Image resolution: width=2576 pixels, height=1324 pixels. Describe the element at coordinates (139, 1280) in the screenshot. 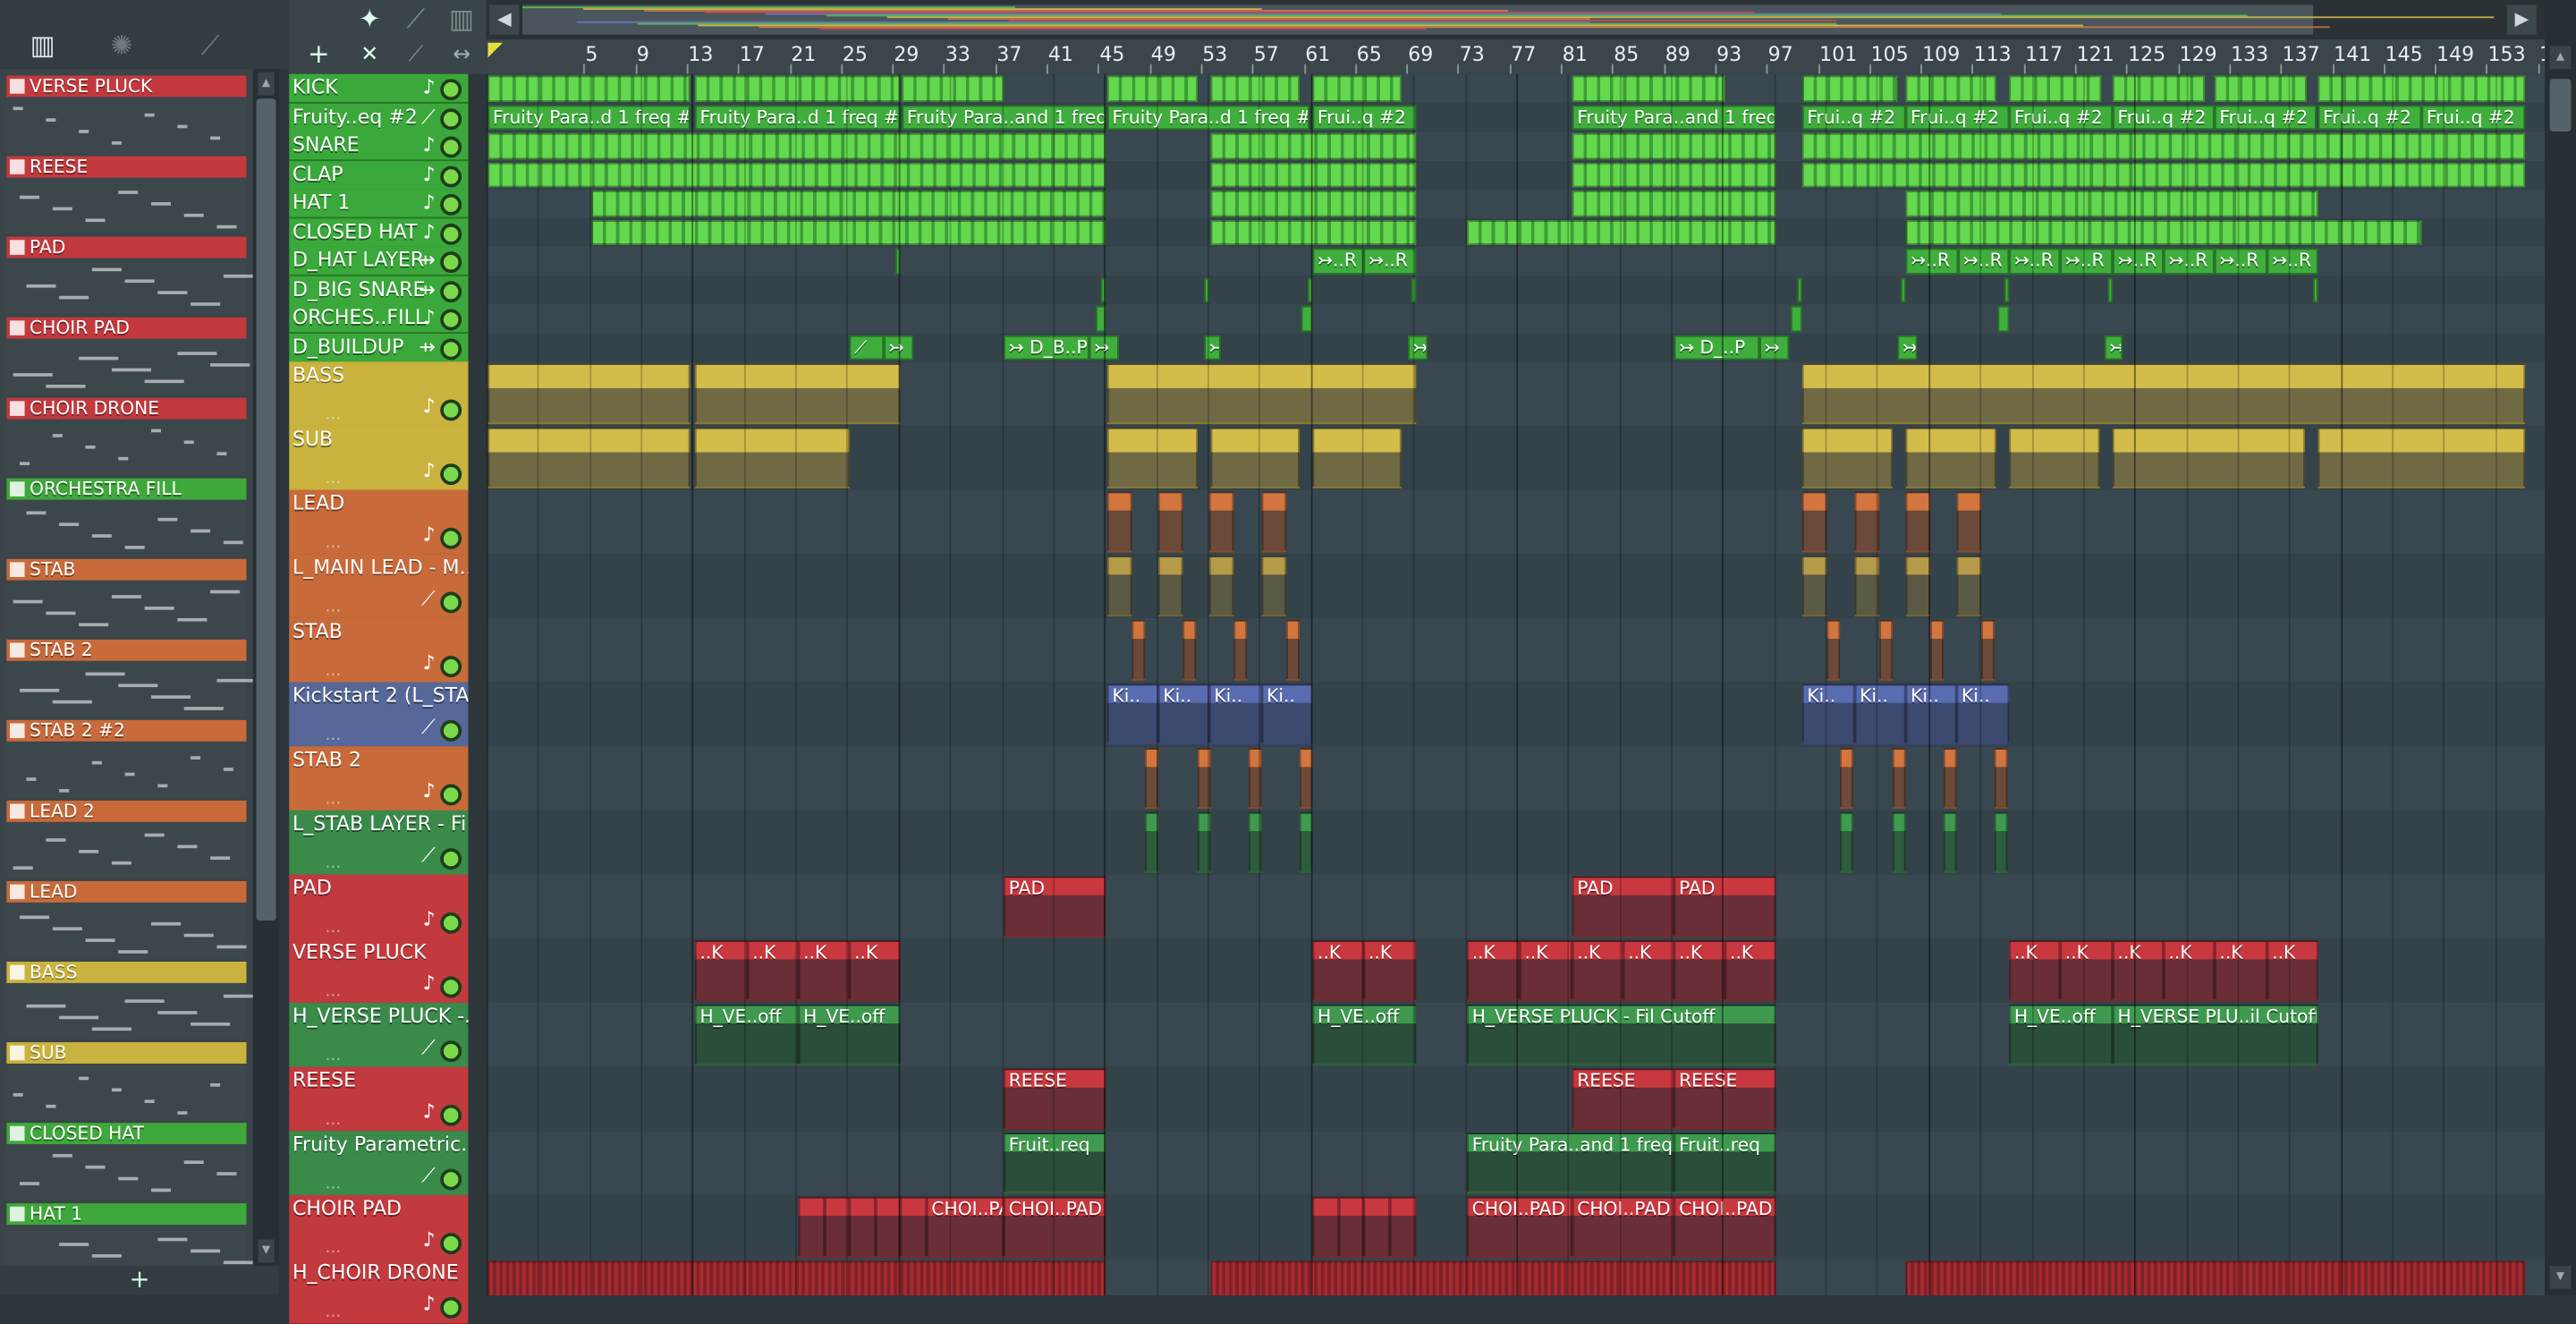

I see `add-pattern-button: +` at that location.